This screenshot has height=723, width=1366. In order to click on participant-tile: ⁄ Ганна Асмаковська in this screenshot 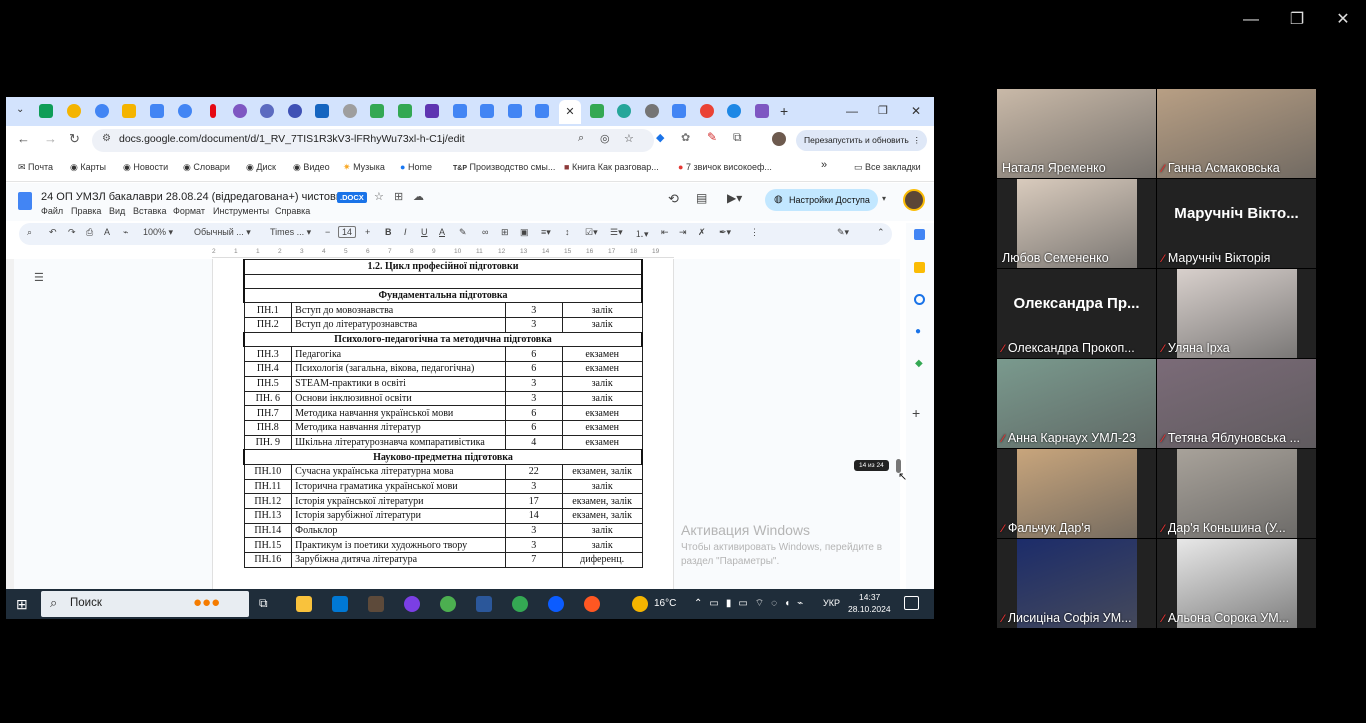, I will do `click(1236, 133)`.